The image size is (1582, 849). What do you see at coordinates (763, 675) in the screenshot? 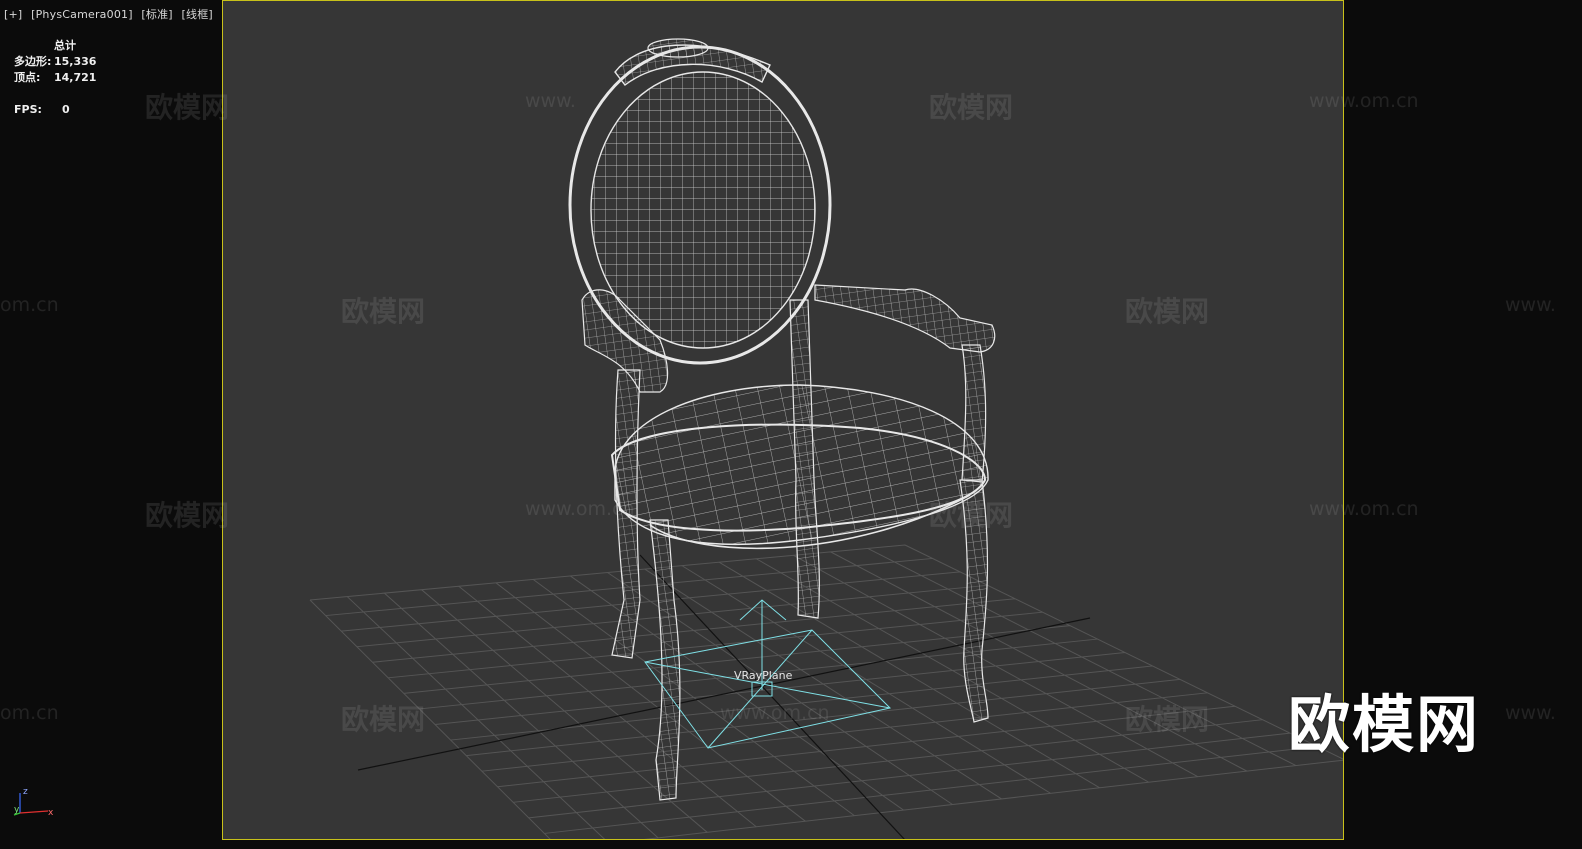
I see `vrayplane-label: VRayPlane` at bounding box center [763, 675].